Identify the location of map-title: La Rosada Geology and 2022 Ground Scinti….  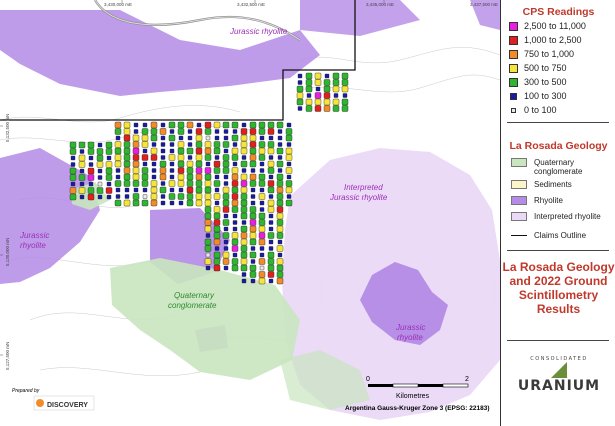
(558, 288).